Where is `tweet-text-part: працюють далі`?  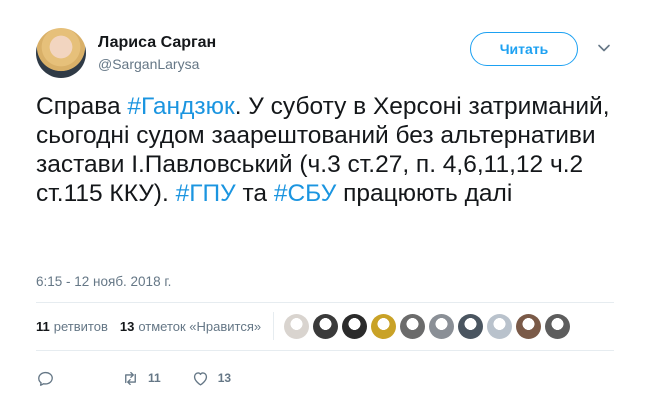 tweet-text-part: працюють далі is located at coordinates (424, 193).